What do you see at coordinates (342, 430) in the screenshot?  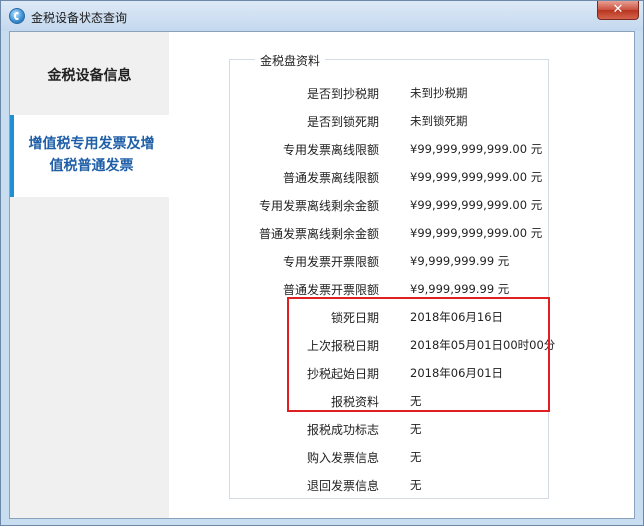 I see `row-label: 报税成功标志` at bounding box center [342, 430].